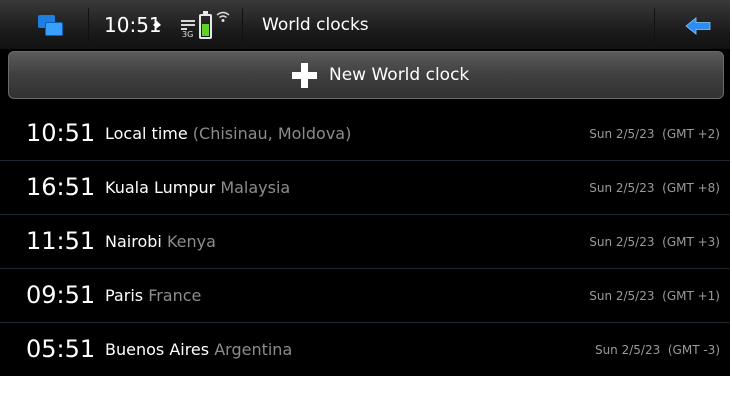 This screenshot has width=732, height=414. Describe the element at coordinates (61, 133) in the screenshot. I see `clock-time: 10:51` at that location.